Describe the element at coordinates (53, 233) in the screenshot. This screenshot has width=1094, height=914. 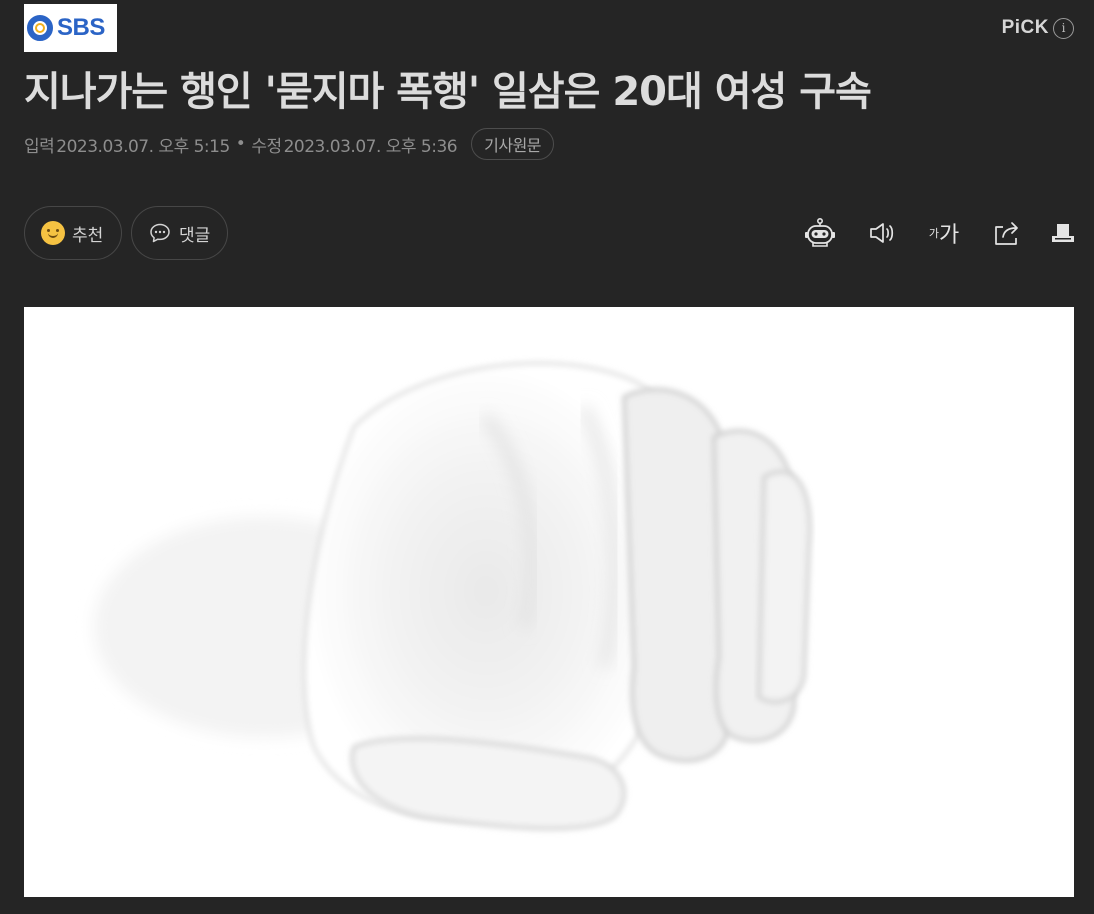
I see `smiley-icon` at that location.